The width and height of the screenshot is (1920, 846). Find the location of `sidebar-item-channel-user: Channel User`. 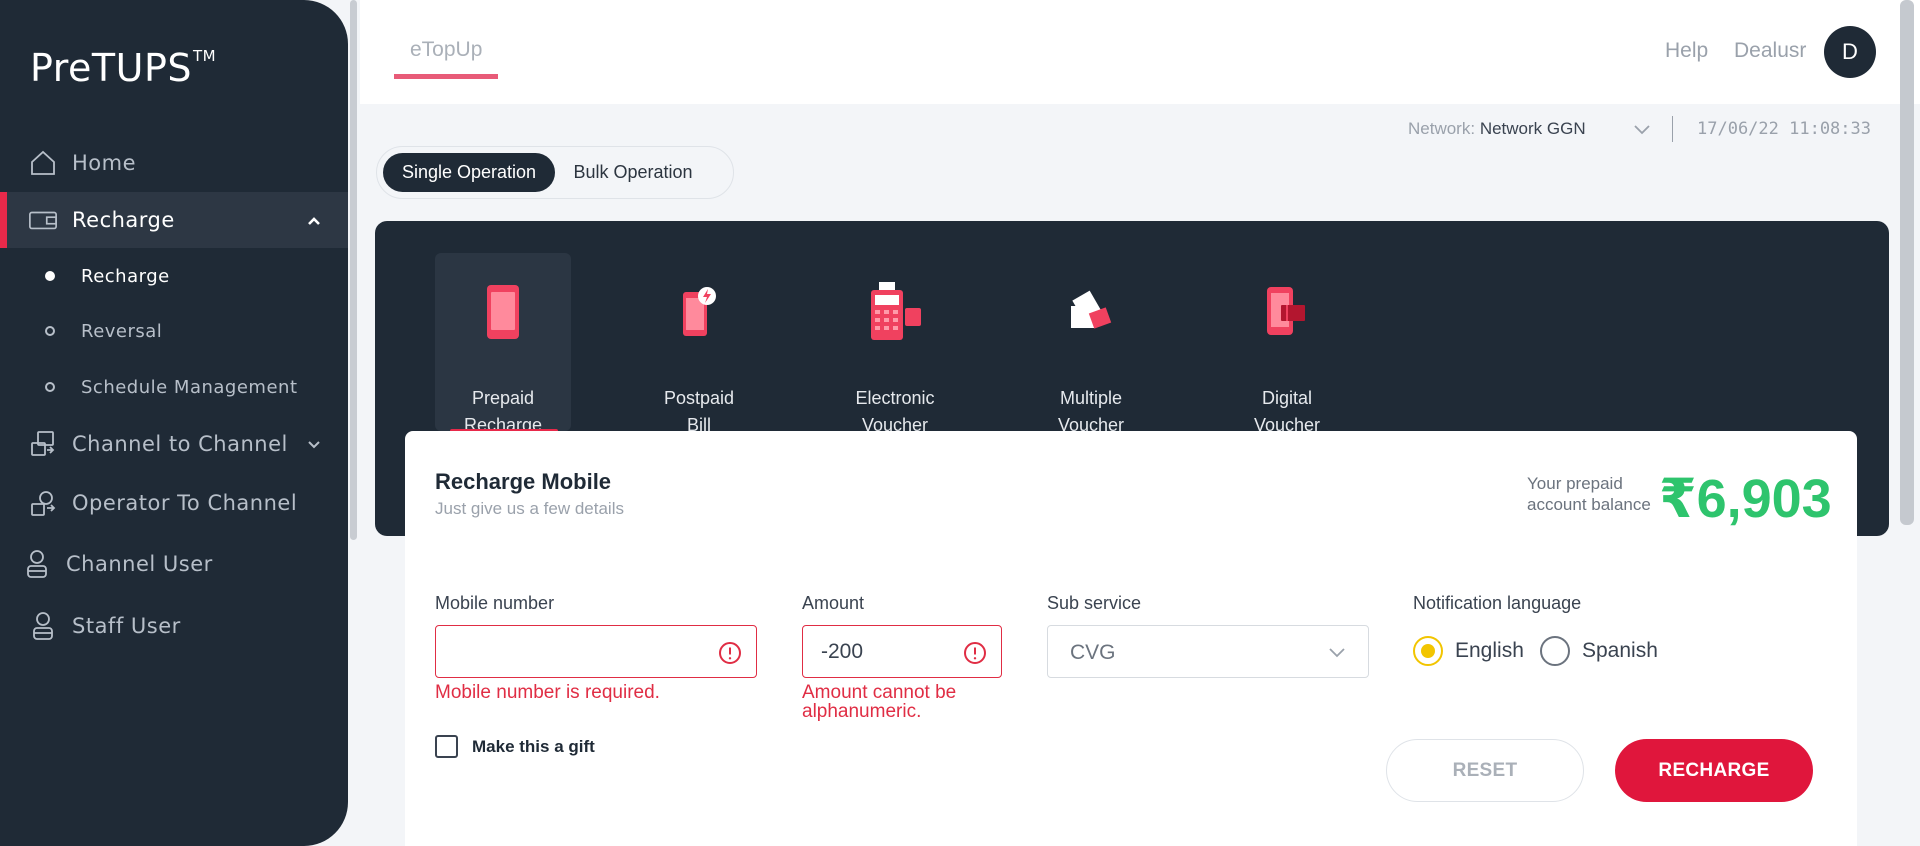

sidebar-item-channel-user: Channel User is located at coordinates (174, 564).